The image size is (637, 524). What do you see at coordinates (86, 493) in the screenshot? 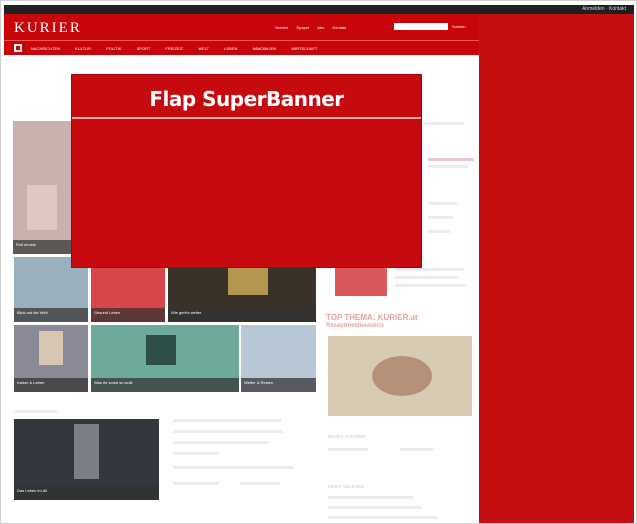
I see `bottom-feature-caption: Das Leben im All` at bounding box center [86, 493].